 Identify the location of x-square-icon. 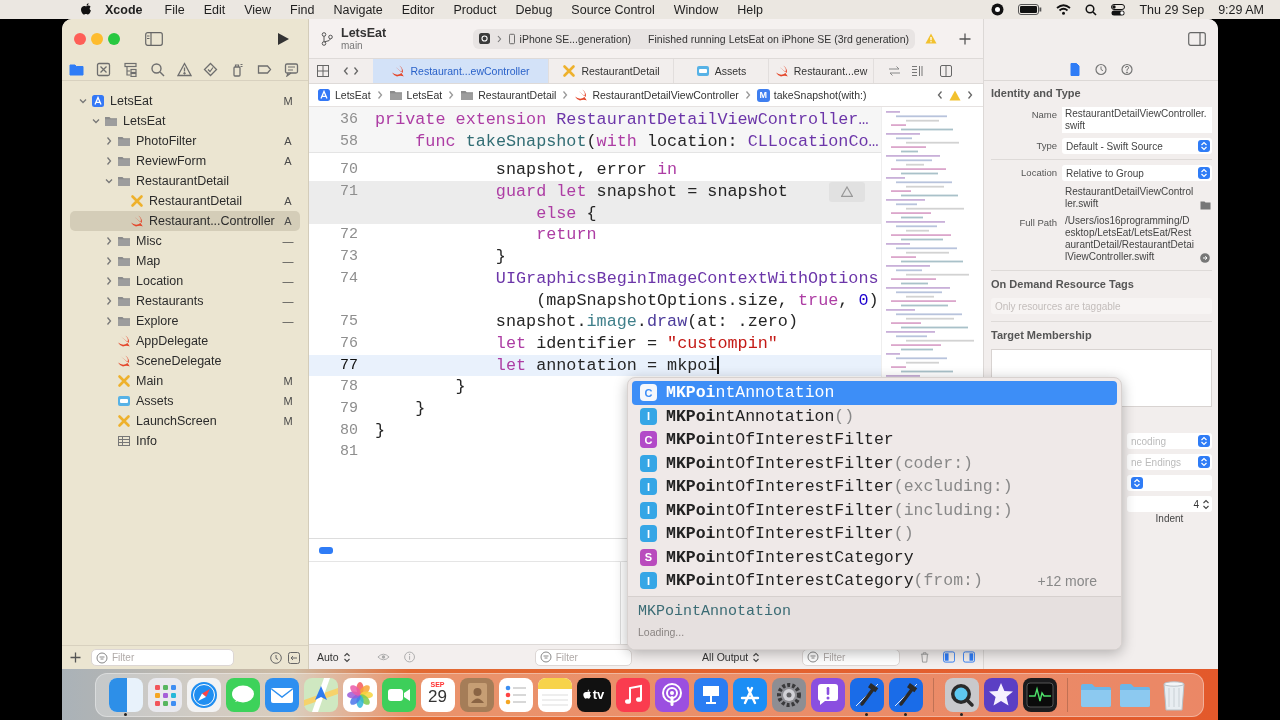
(103, 69).